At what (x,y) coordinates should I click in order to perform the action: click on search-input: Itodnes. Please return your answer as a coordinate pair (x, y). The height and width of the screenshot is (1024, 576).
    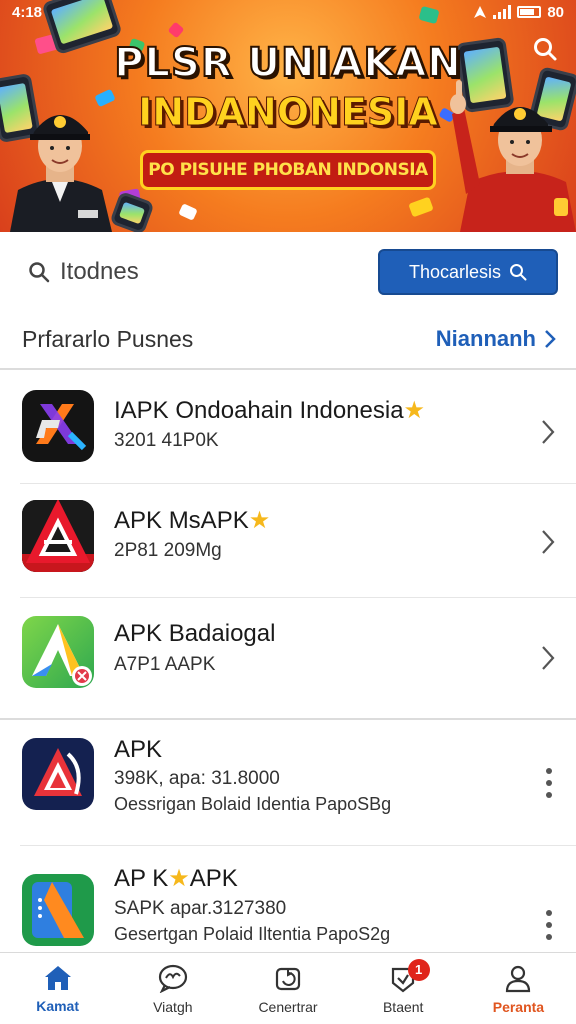
    Looking at the image, I should click on (83, 272).